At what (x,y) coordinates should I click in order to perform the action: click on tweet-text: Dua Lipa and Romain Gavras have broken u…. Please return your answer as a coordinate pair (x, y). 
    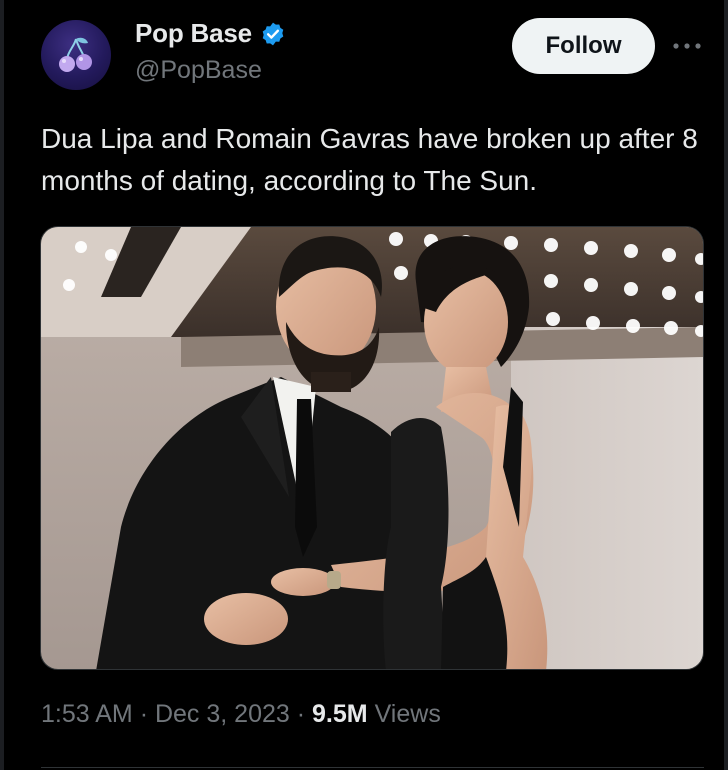
    Looking at the image, I should click on (369, 159).